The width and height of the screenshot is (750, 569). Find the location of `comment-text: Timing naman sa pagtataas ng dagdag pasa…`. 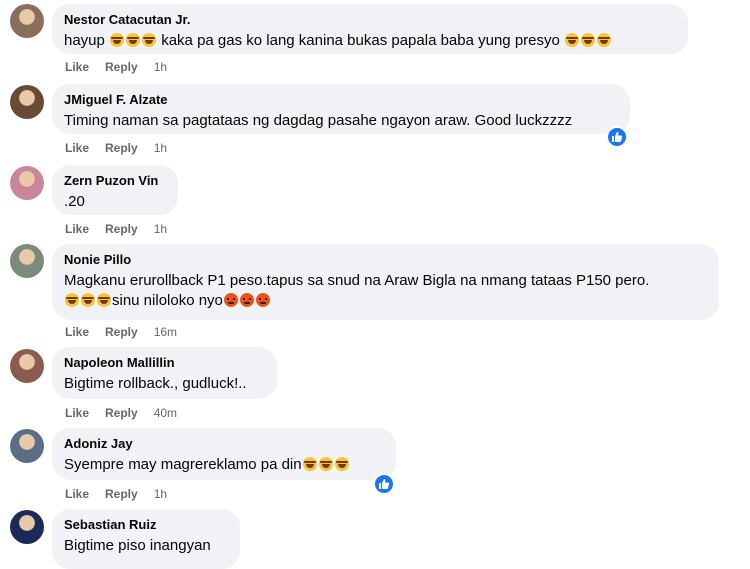

comment-text: Timing naman sa pagtataas ng dagdag pasa… is located at coordinates (341, 121).